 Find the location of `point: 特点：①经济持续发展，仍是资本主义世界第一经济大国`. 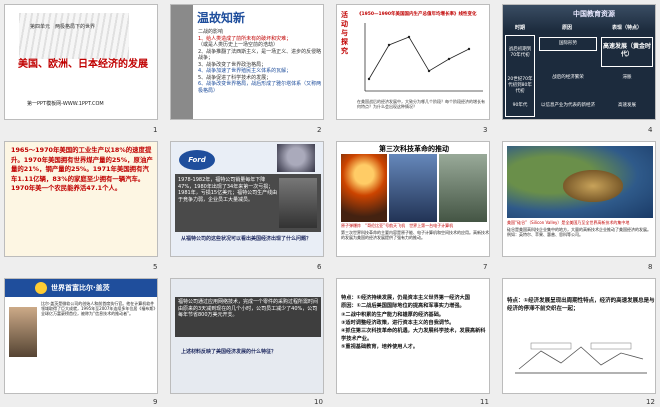

point: 特点：①经济持续发展，仍是资本主义世界第一经济大国 is located at coordinates (405, 298).